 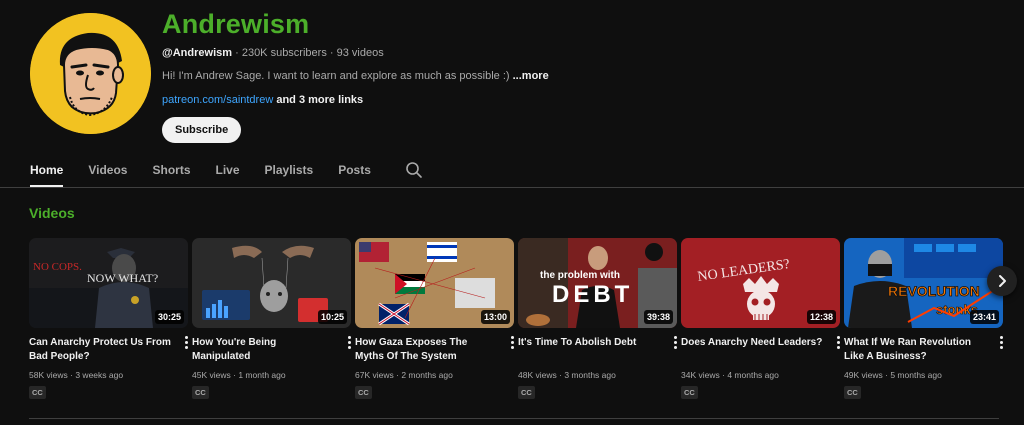 I want to click on upload-age: 4 months ago, so click(x=753, y=375).